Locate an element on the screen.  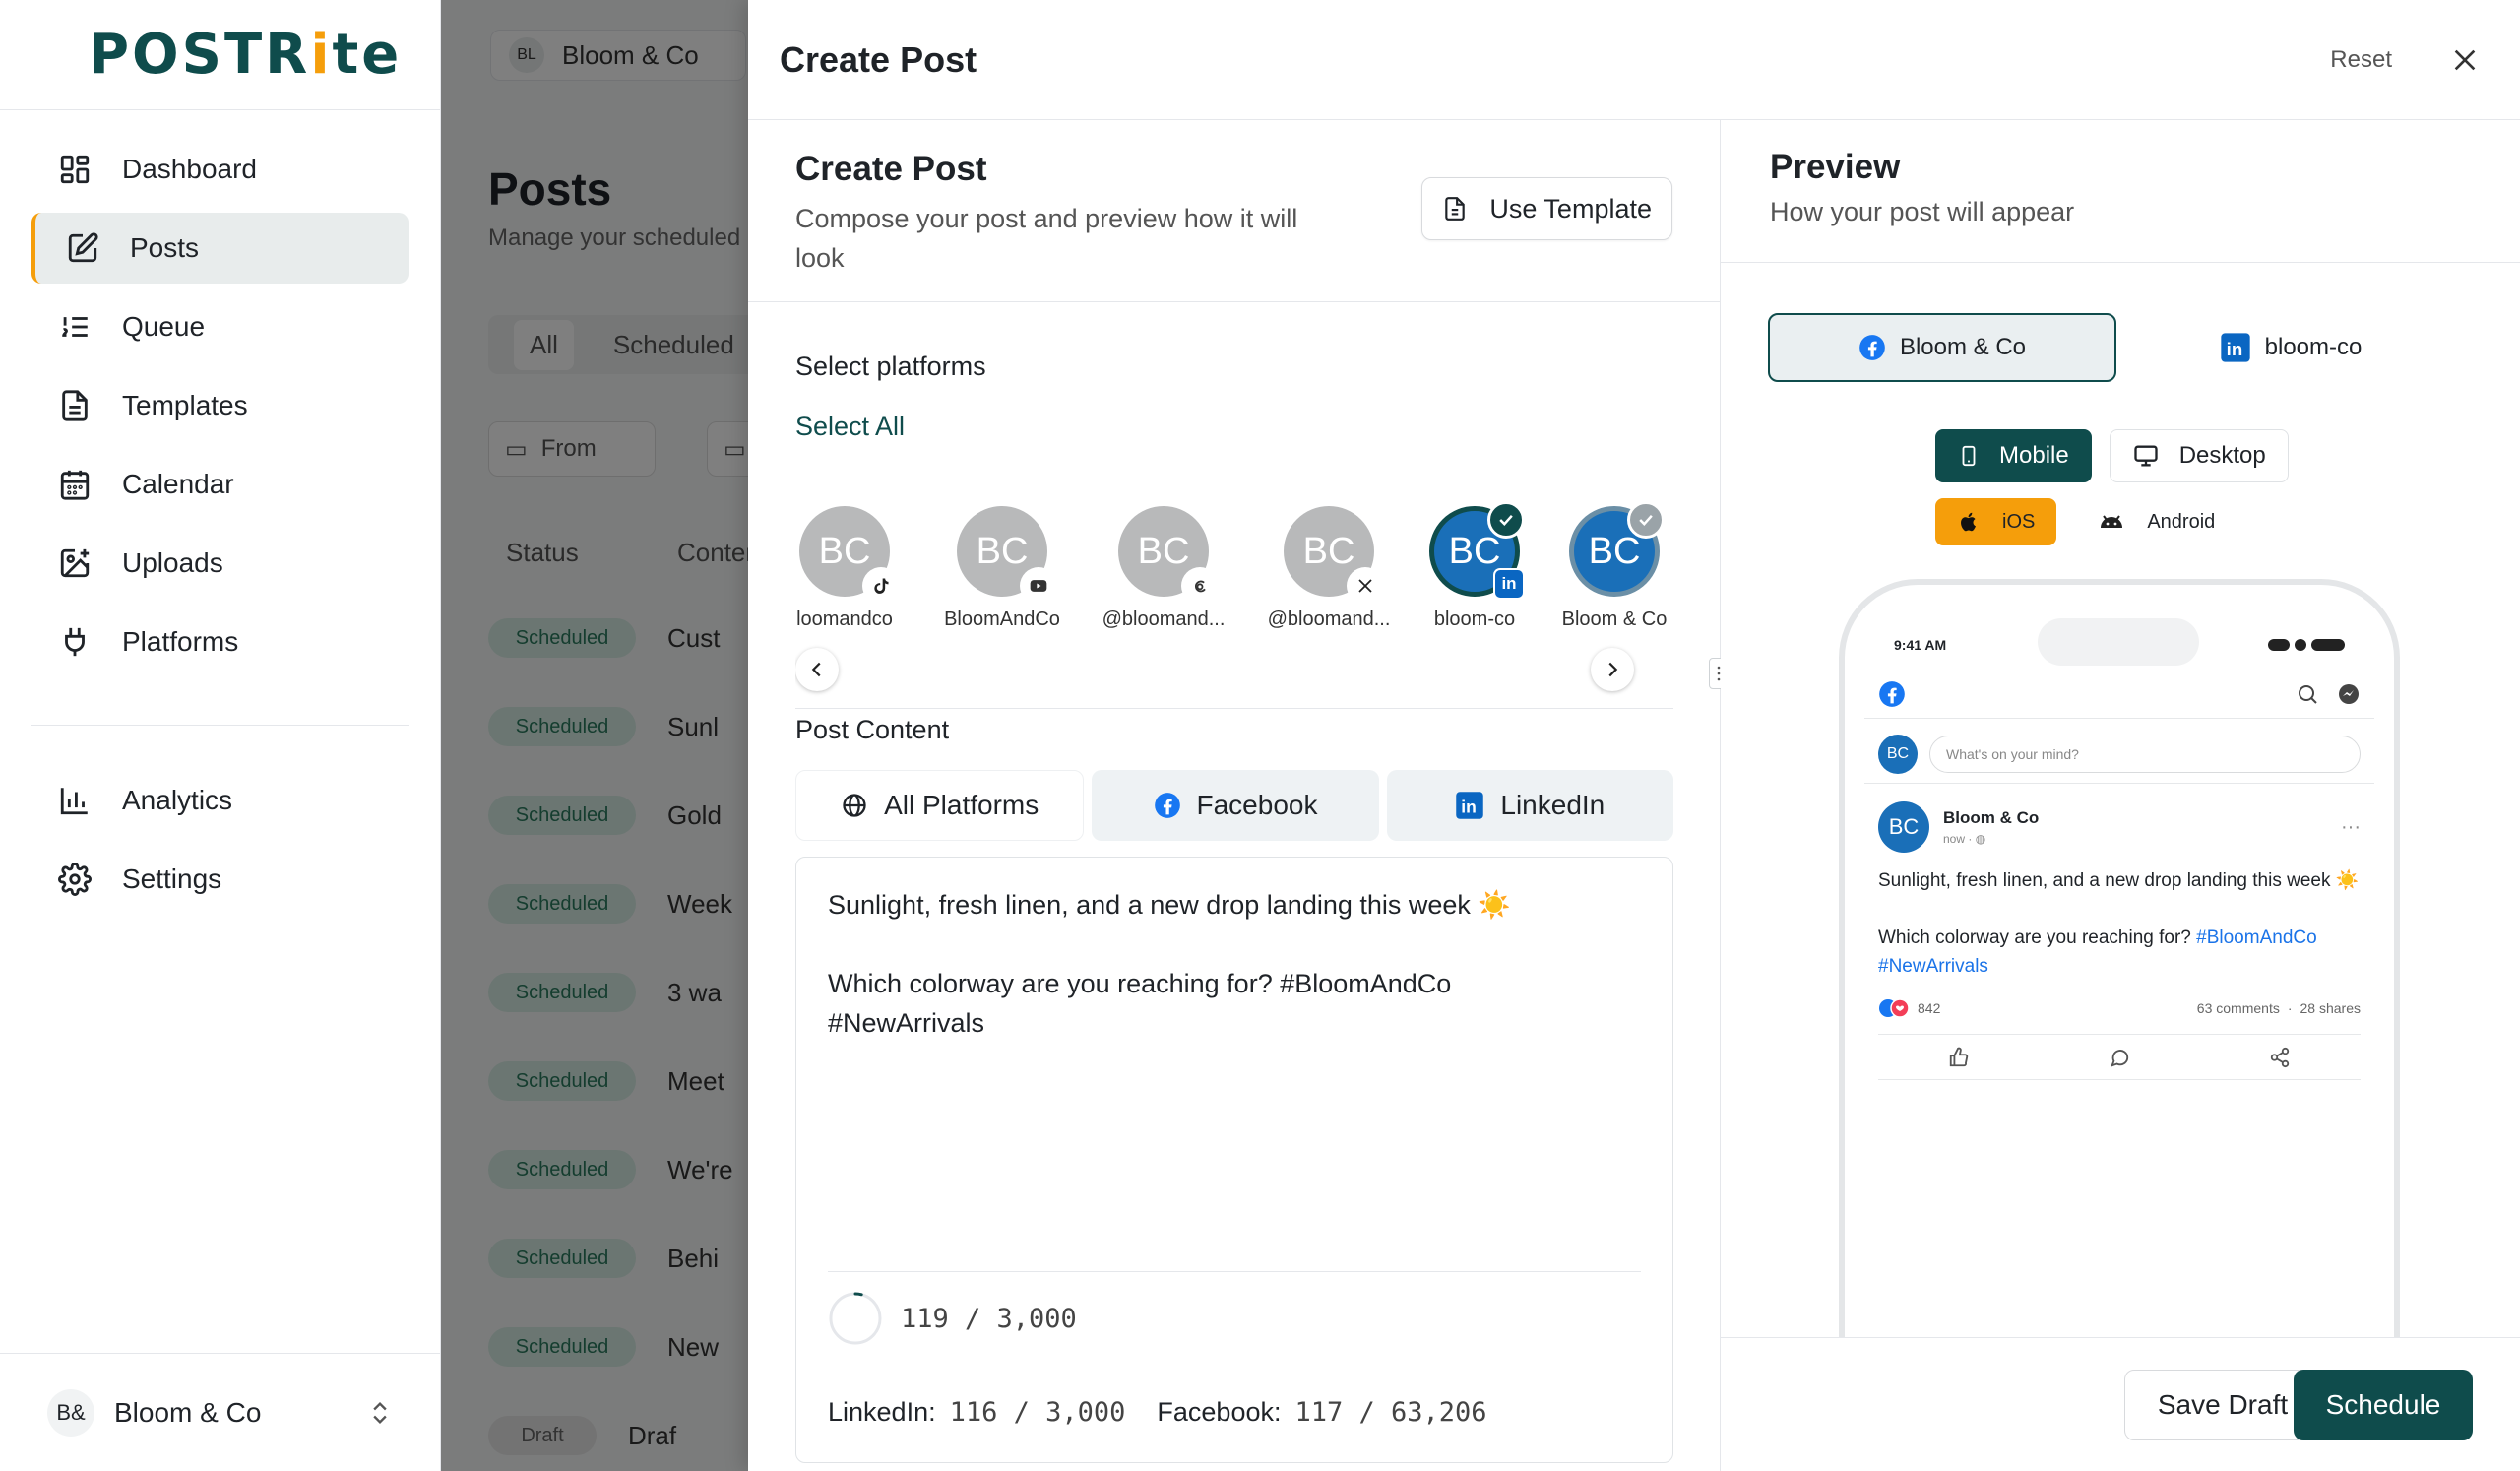
modal-title: Create Post is located at coordinates (878, 59).